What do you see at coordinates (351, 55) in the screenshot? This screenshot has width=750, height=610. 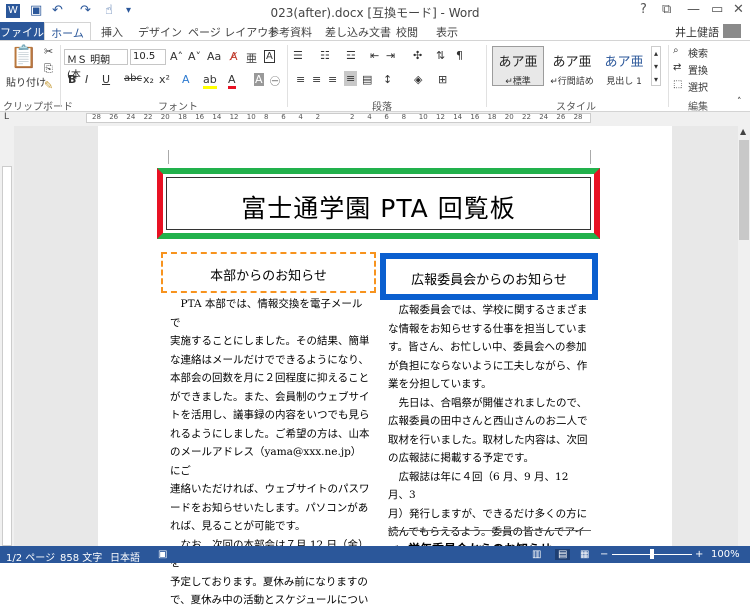 I see `multilevel-icon: ☲` at bounding box center [351, 55].